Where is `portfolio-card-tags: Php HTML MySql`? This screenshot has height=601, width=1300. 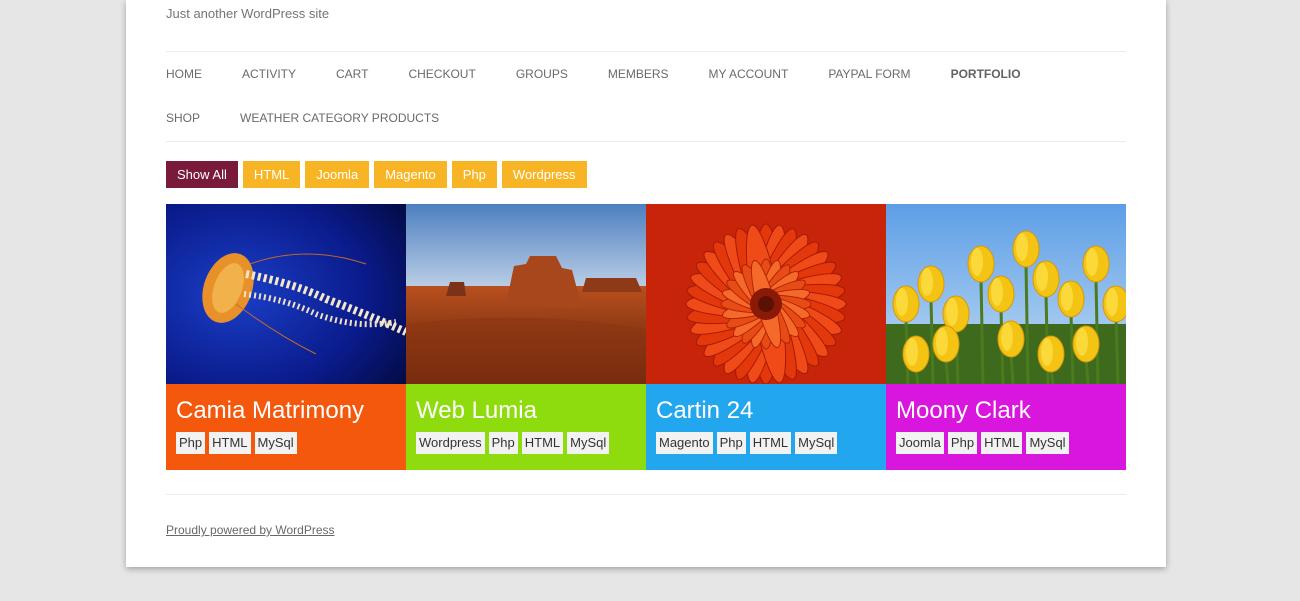 portfolio-card-tags: Php HTML MySql is located at coordinates (286, 443).